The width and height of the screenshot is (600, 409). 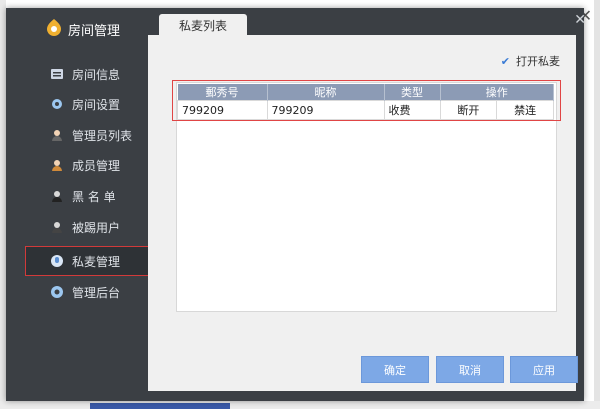 I want to click on table-highlight-box, so click(x=366, y=100).